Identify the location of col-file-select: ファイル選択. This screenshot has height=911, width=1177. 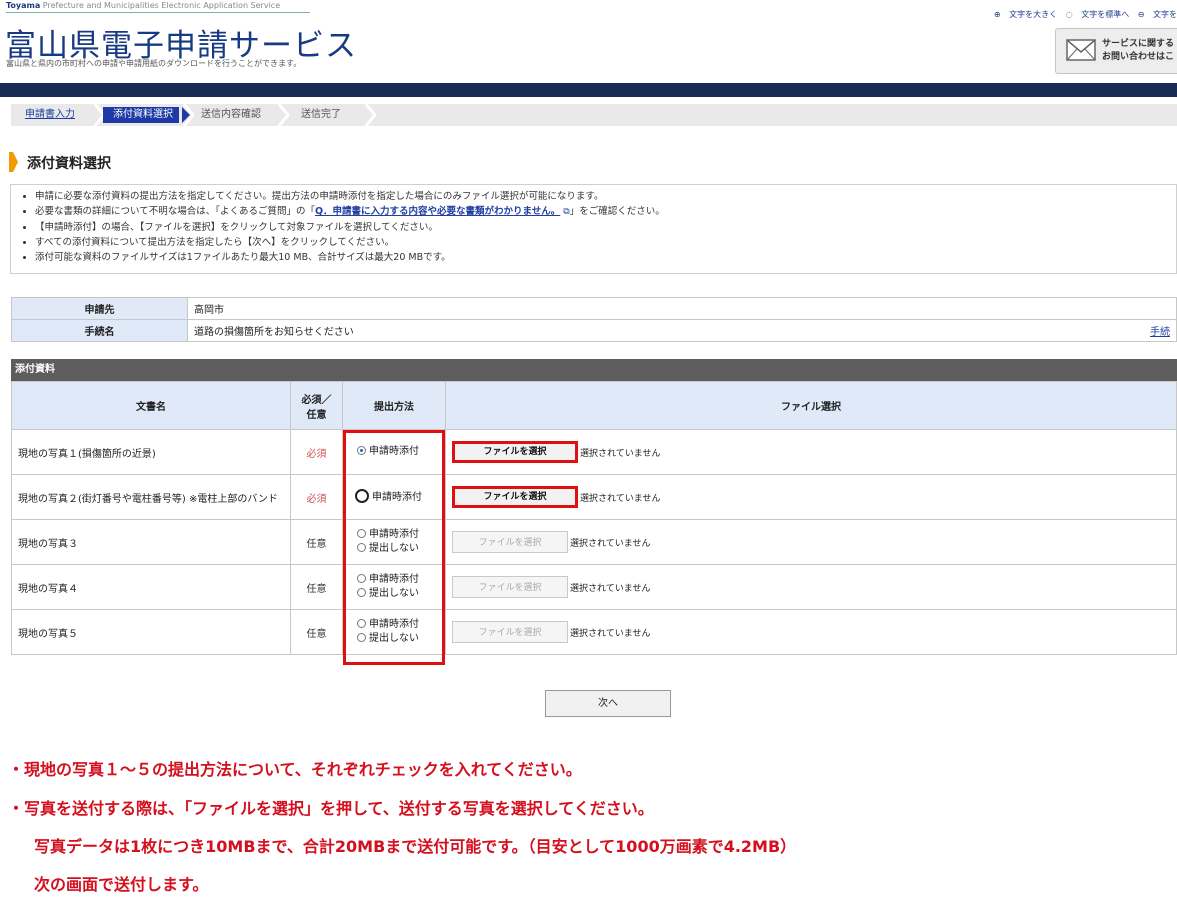
(811, 405).